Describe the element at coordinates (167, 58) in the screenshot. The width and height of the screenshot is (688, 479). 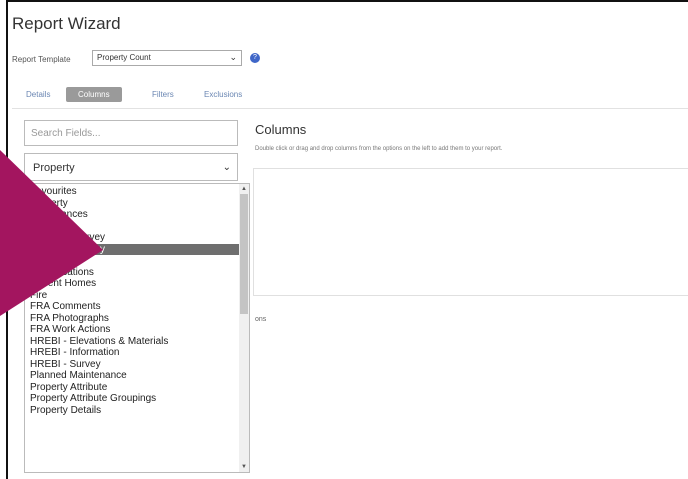
I see `report-template-select: Property Count ⌄` at that location.